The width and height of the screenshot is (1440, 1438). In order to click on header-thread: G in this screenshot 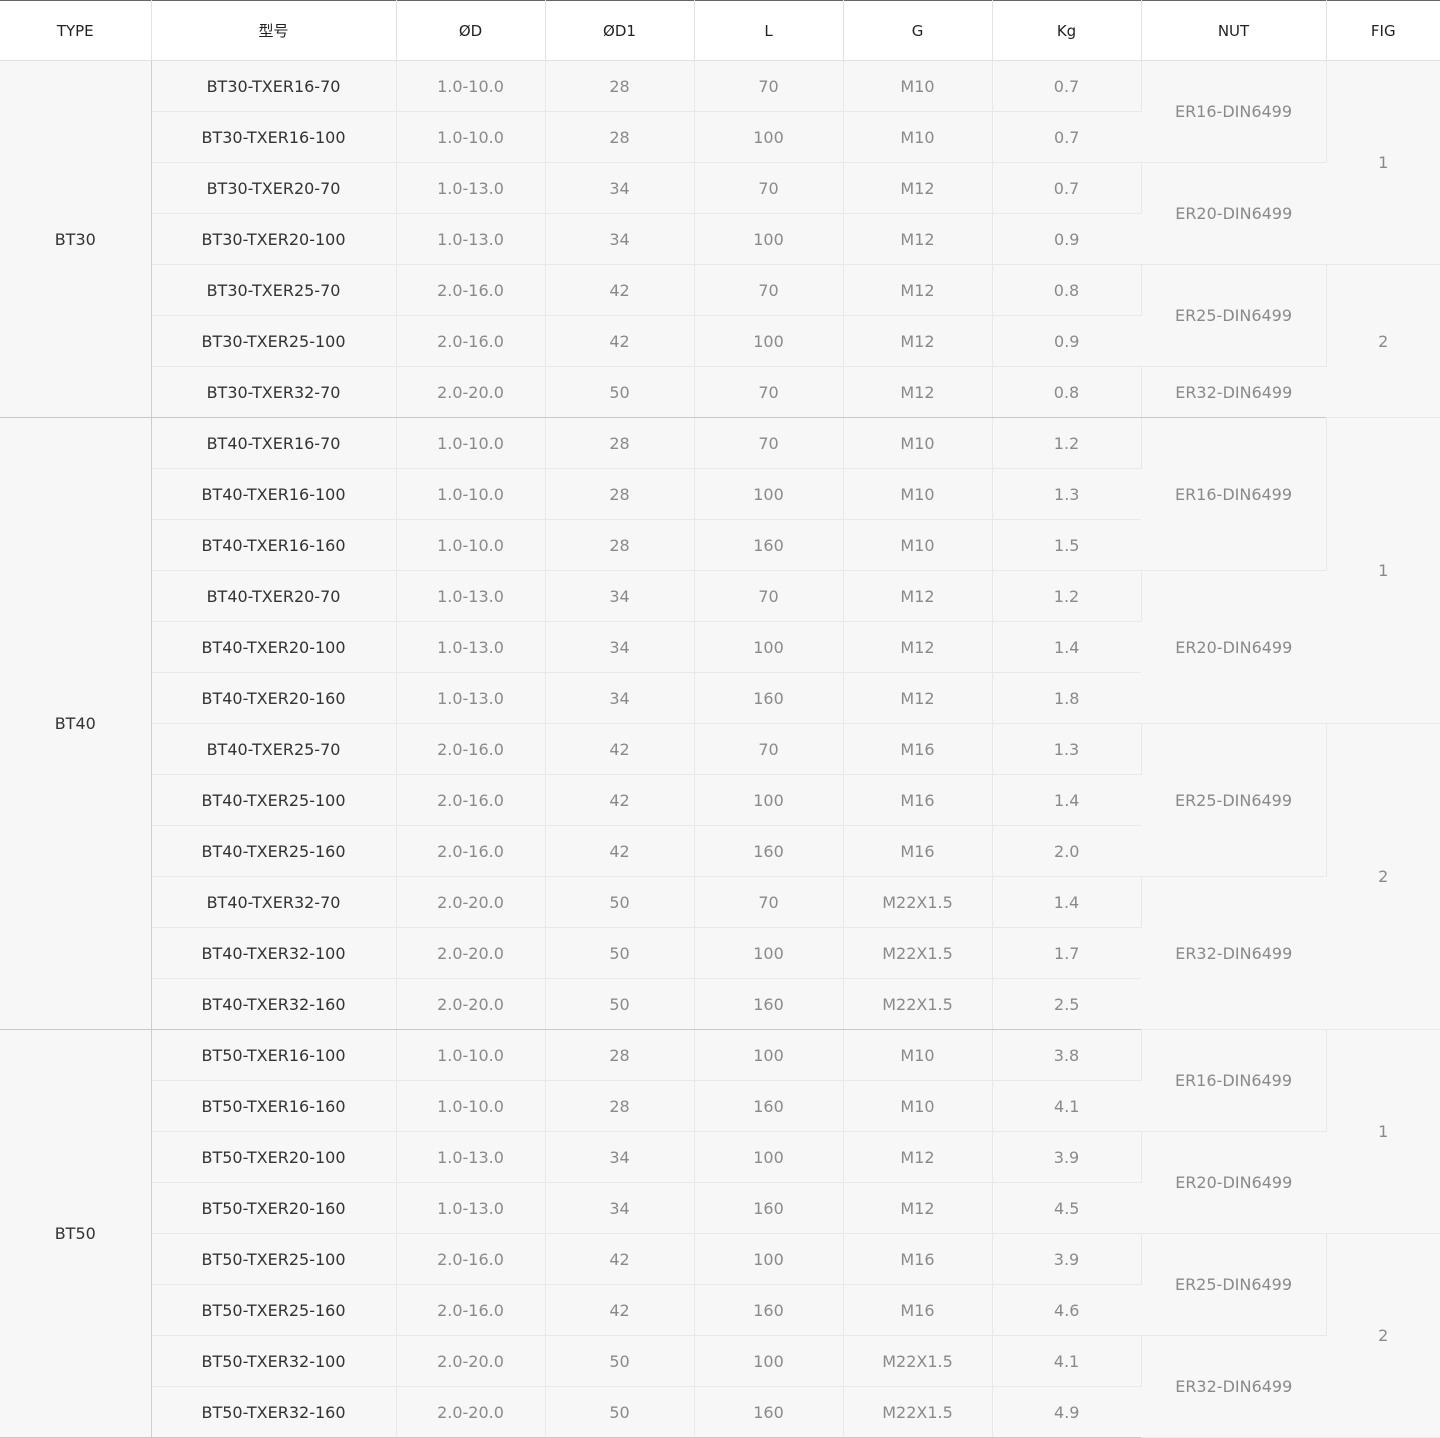, I will do `click(918, 30)`.